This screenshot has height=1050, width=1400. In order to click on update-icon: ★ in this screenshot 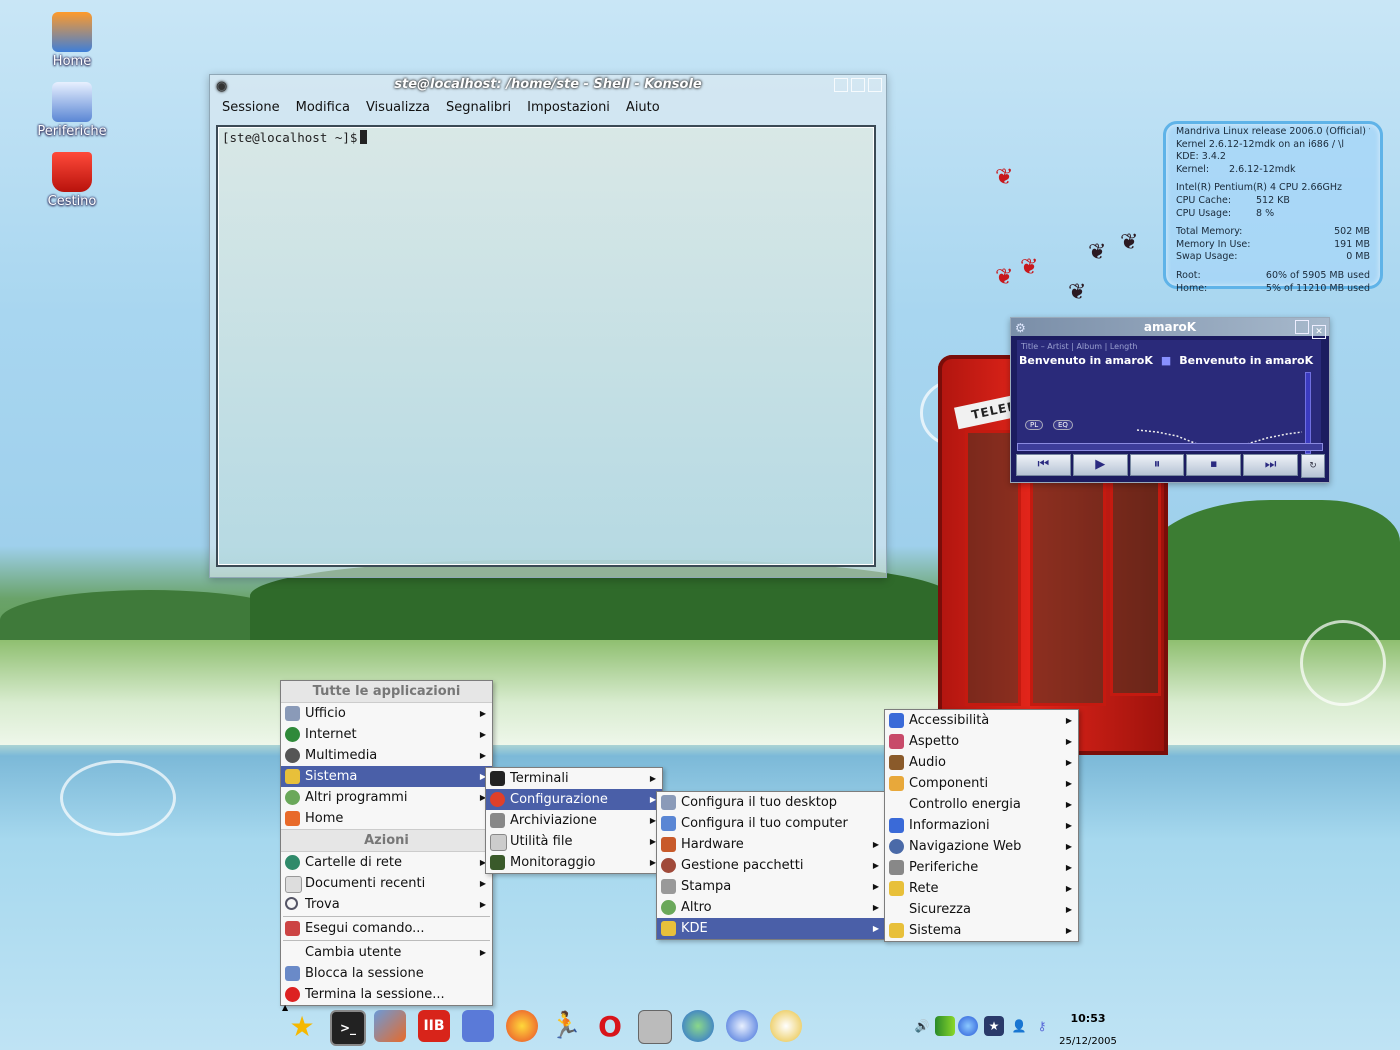, I will do `click(994, 1026)`.